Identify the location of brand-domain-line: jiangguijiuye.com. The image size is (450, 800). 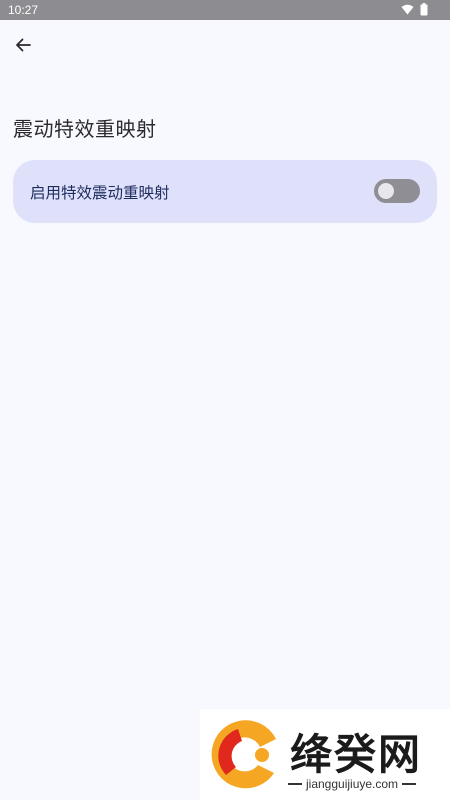
(352, 784).